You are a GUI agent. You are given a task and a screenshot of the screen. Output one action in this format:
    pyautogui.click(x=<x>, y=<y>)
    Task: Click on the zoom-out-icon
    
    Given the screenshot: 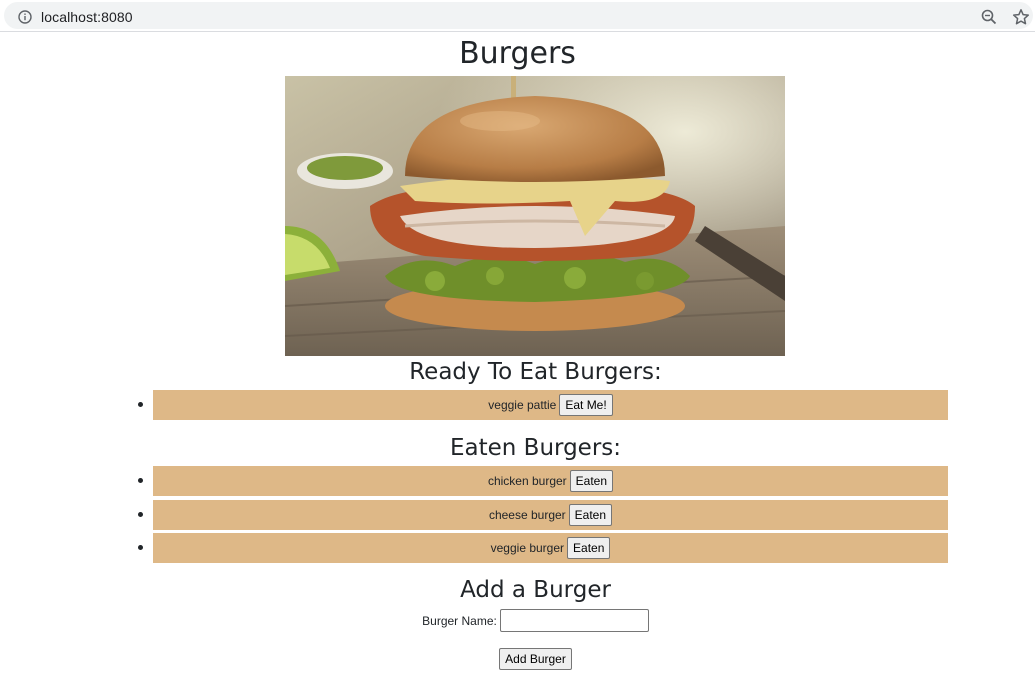 What is the action you would take?
    pyautogui.click(x=989, y=17)
    